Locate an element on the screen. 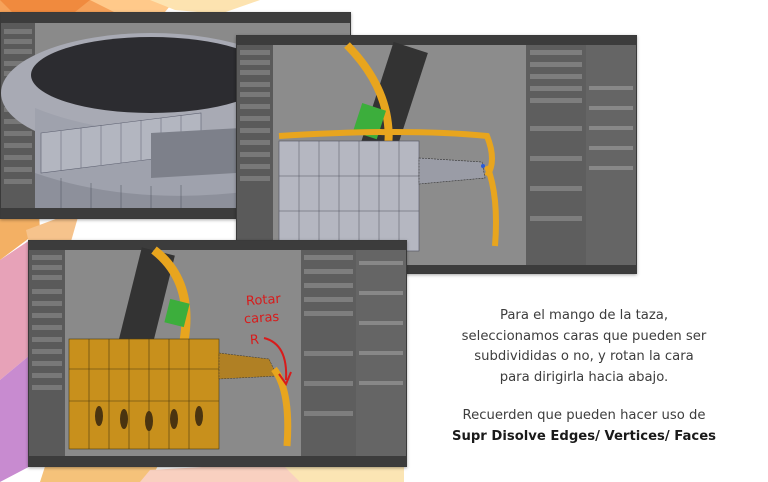  paragraph-line-4: para dirigirla hacia abajo. is located at coordinates (584, 377).